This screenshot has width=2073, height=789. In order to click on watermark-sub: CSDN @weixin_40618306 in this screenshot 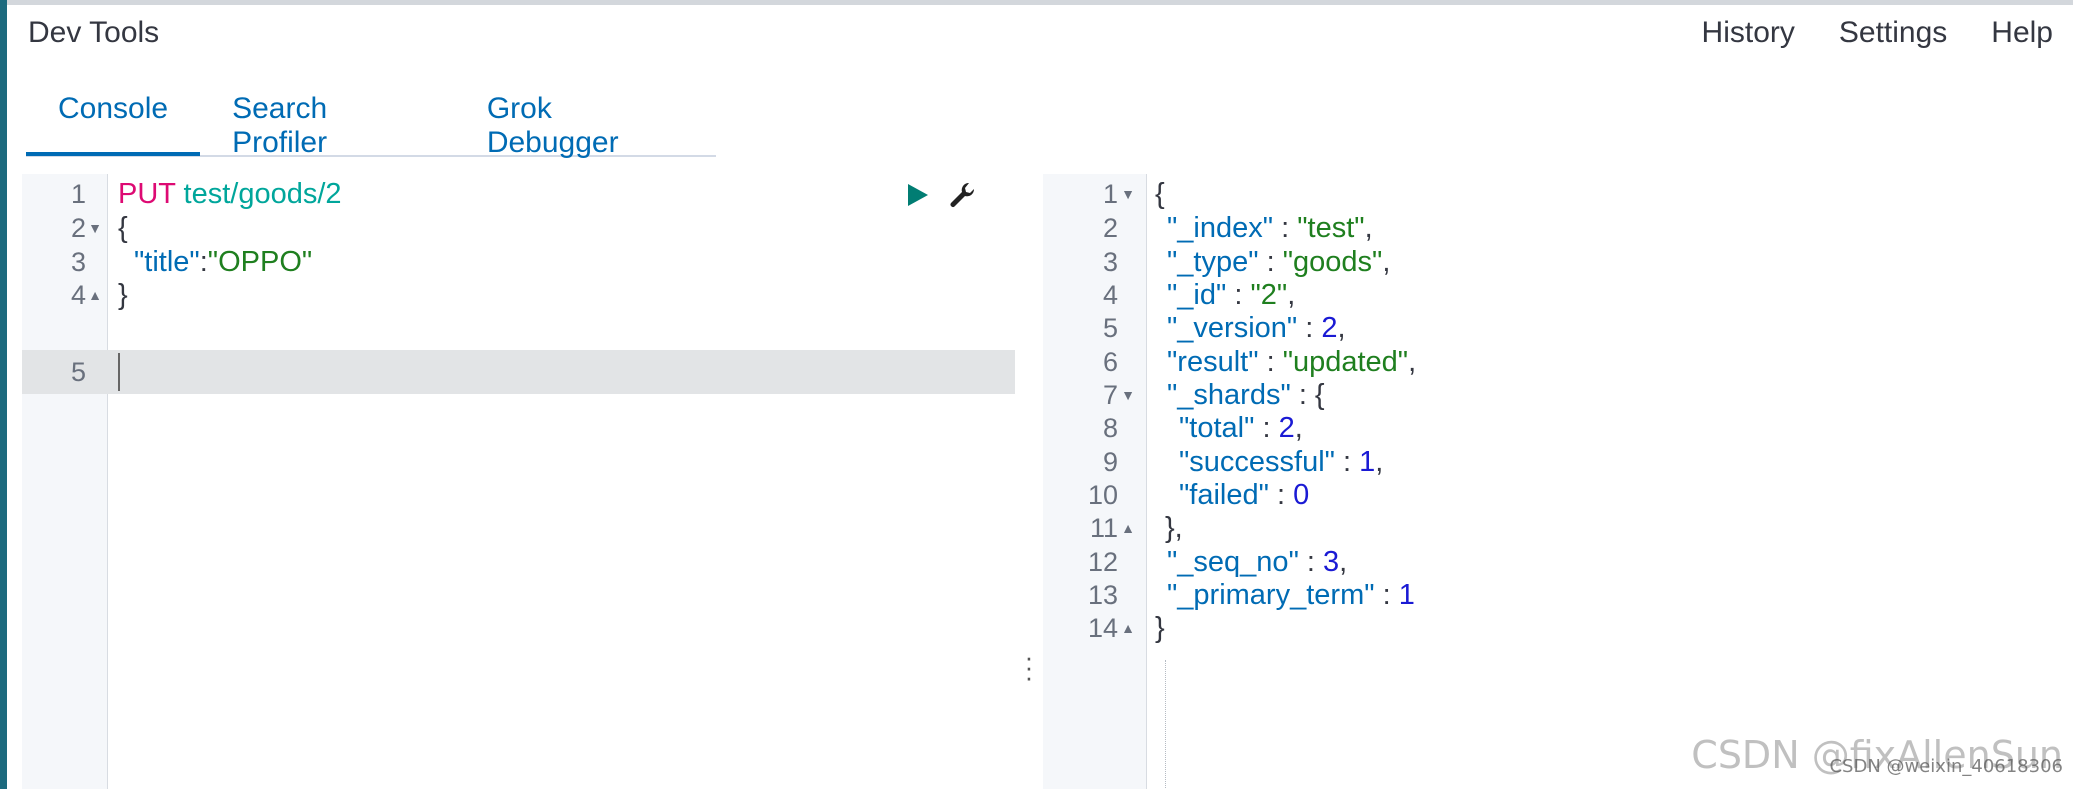, I will do `click(1946, 766)`.